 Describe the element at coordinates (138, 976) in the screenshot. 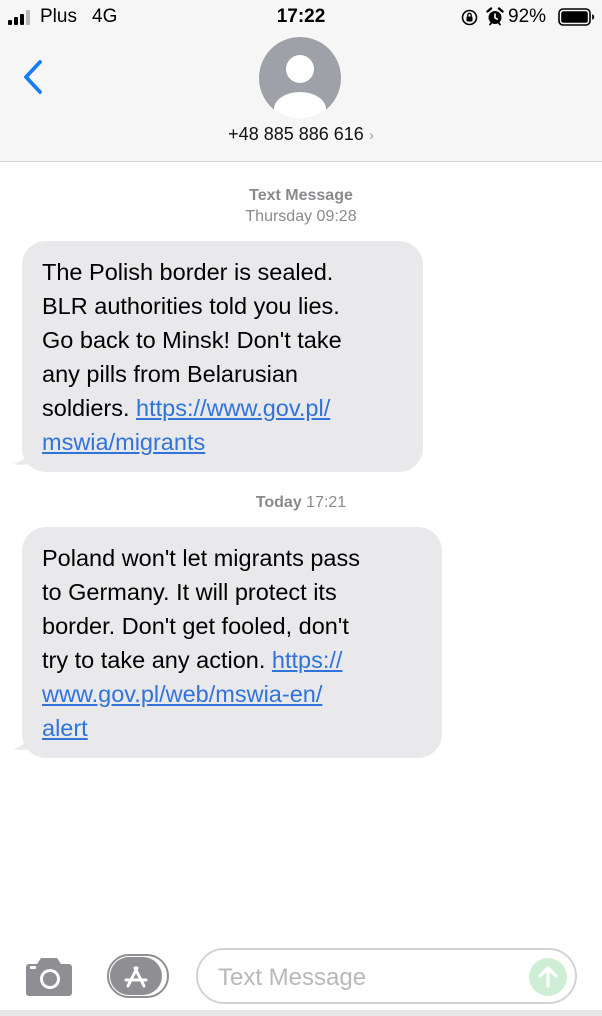

I see `app-store-icon` at that location.